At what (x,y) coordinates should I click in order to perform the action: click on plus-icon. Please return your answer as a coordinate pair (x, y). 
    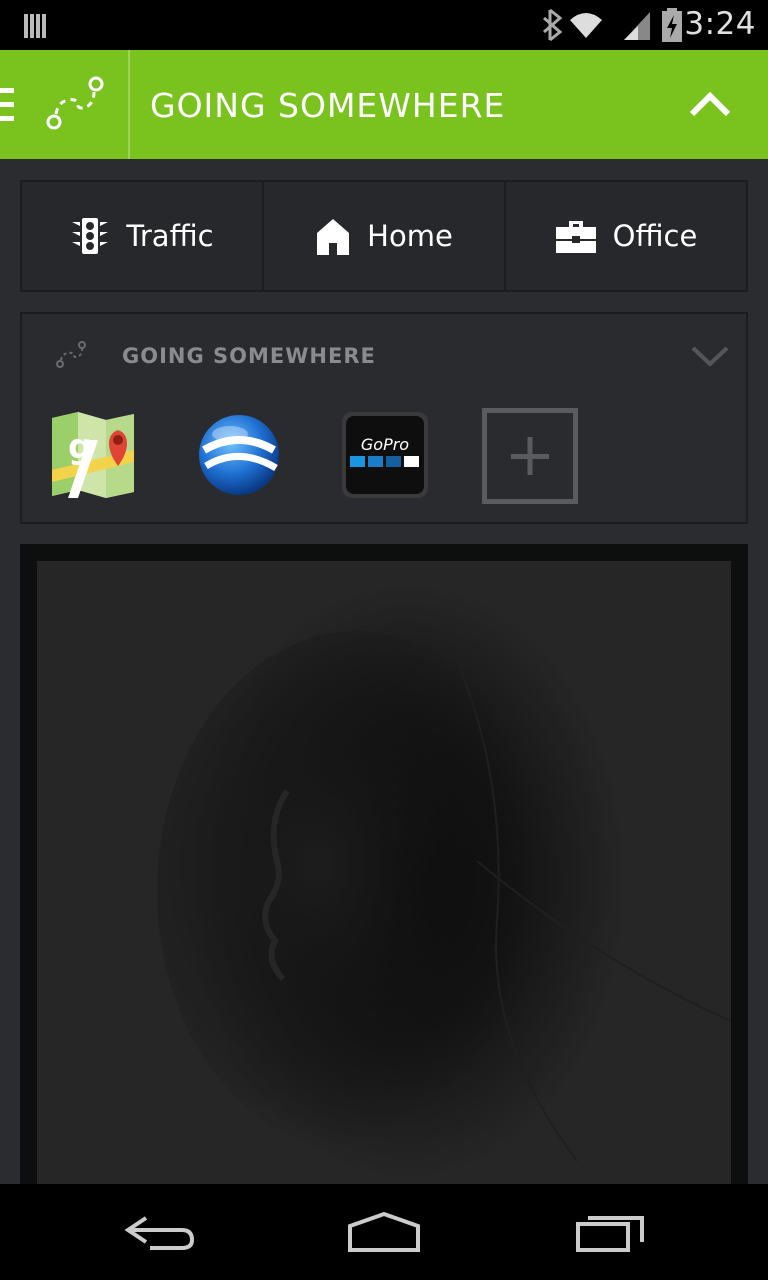
    Looking at the image, I should click on (530, 456).